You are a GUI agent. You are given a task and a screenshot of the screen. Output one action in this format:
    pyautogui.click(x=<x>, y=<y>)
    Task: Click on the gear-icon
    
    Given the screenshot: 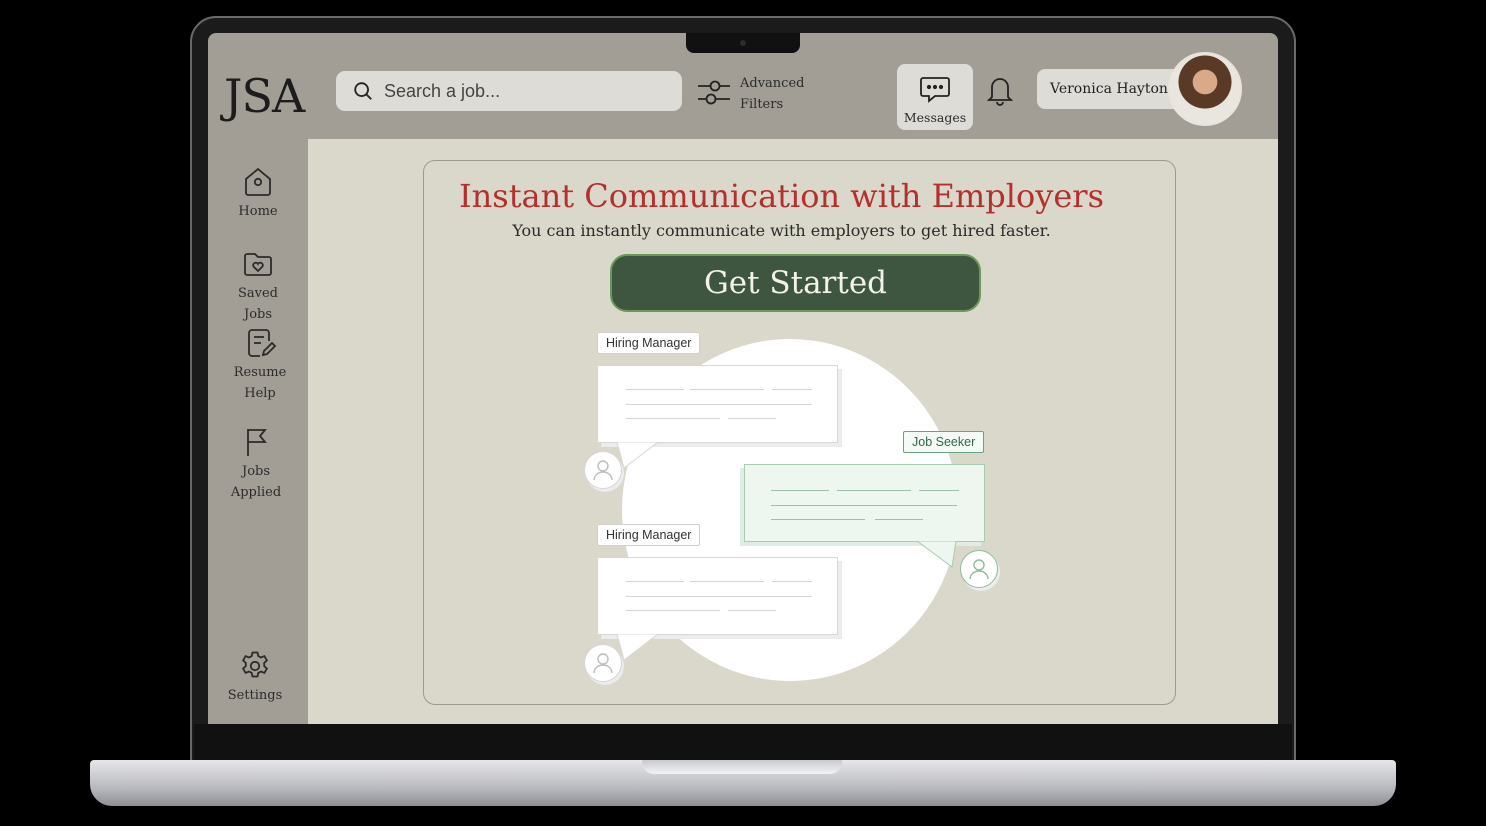 What is the action you would take?
    pyautogui.click(x=255, y=664)
    